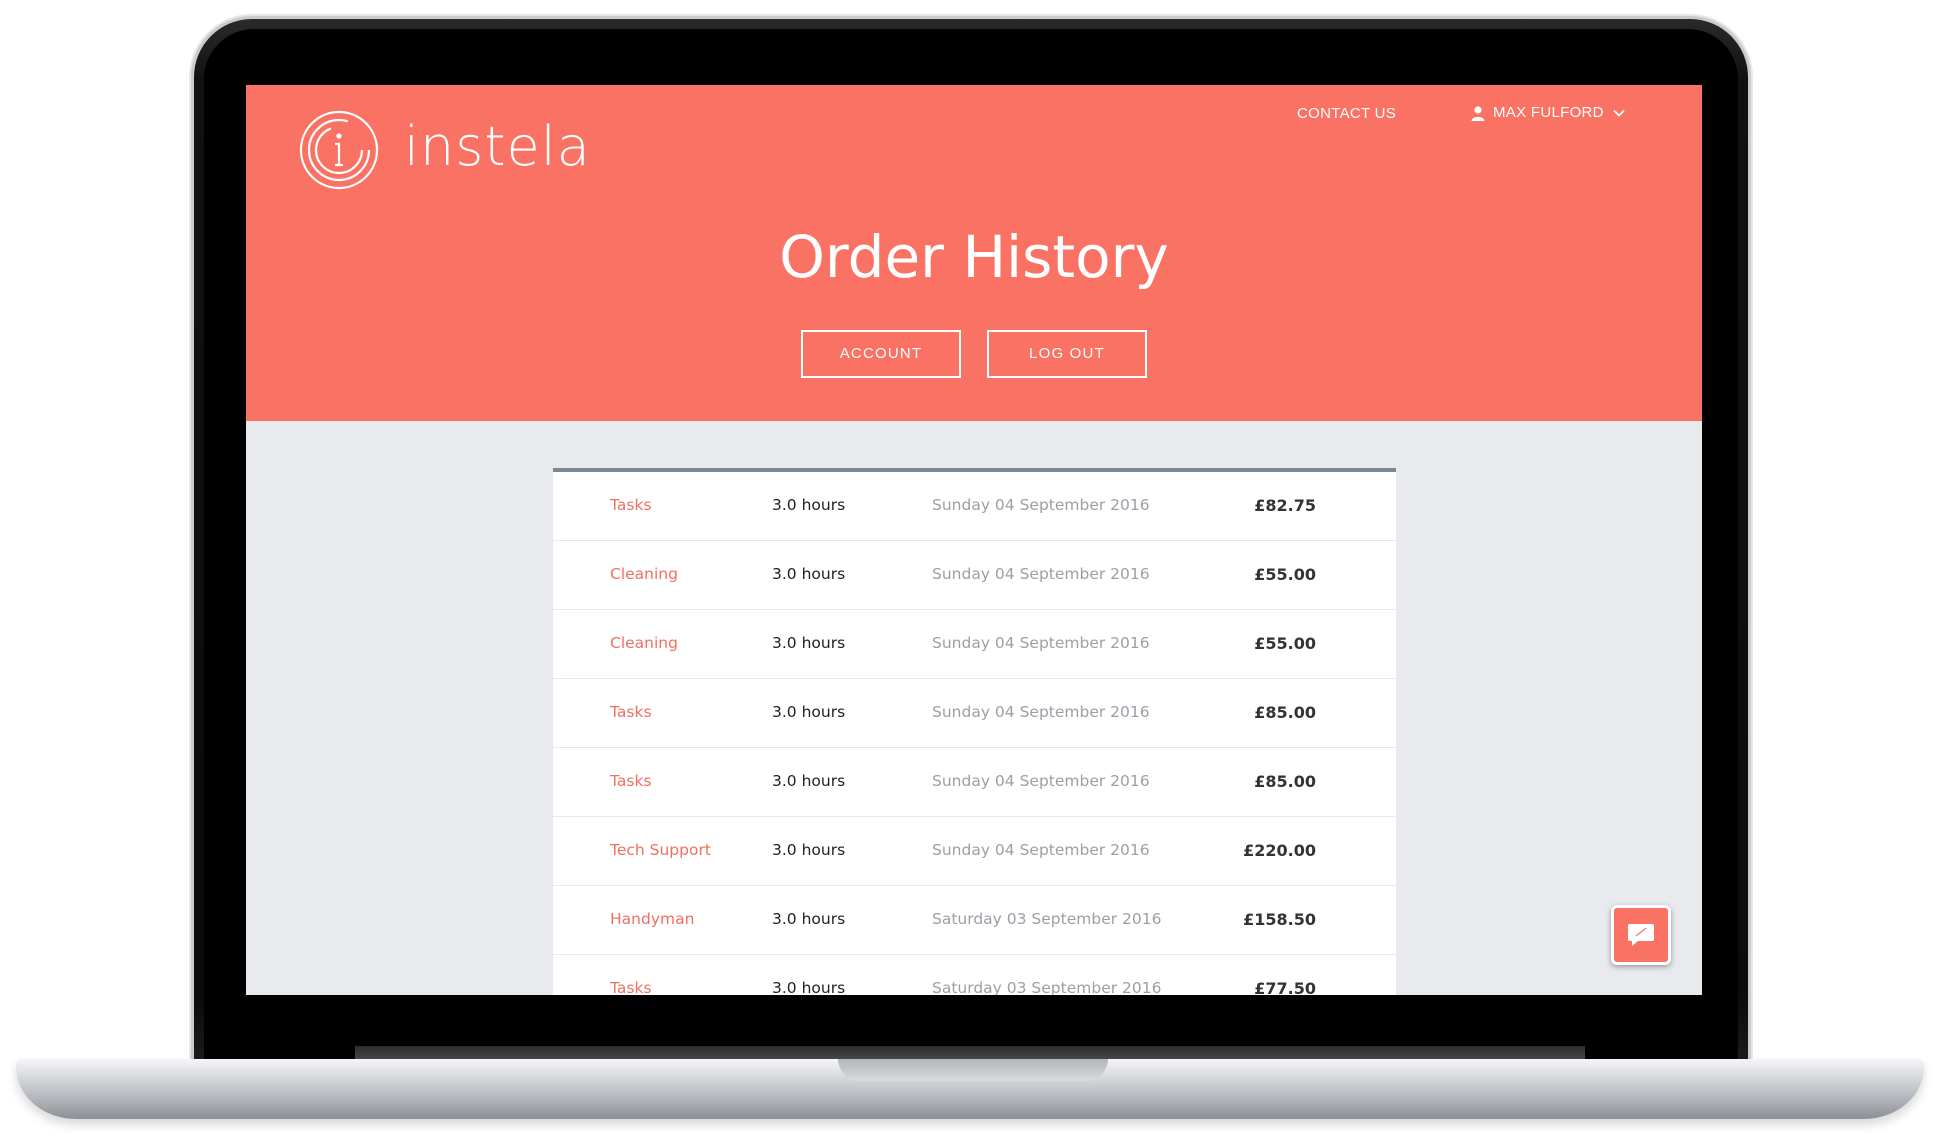 The image size is (1940, 1140). I want to click on chat-button, so click(1641, 935).